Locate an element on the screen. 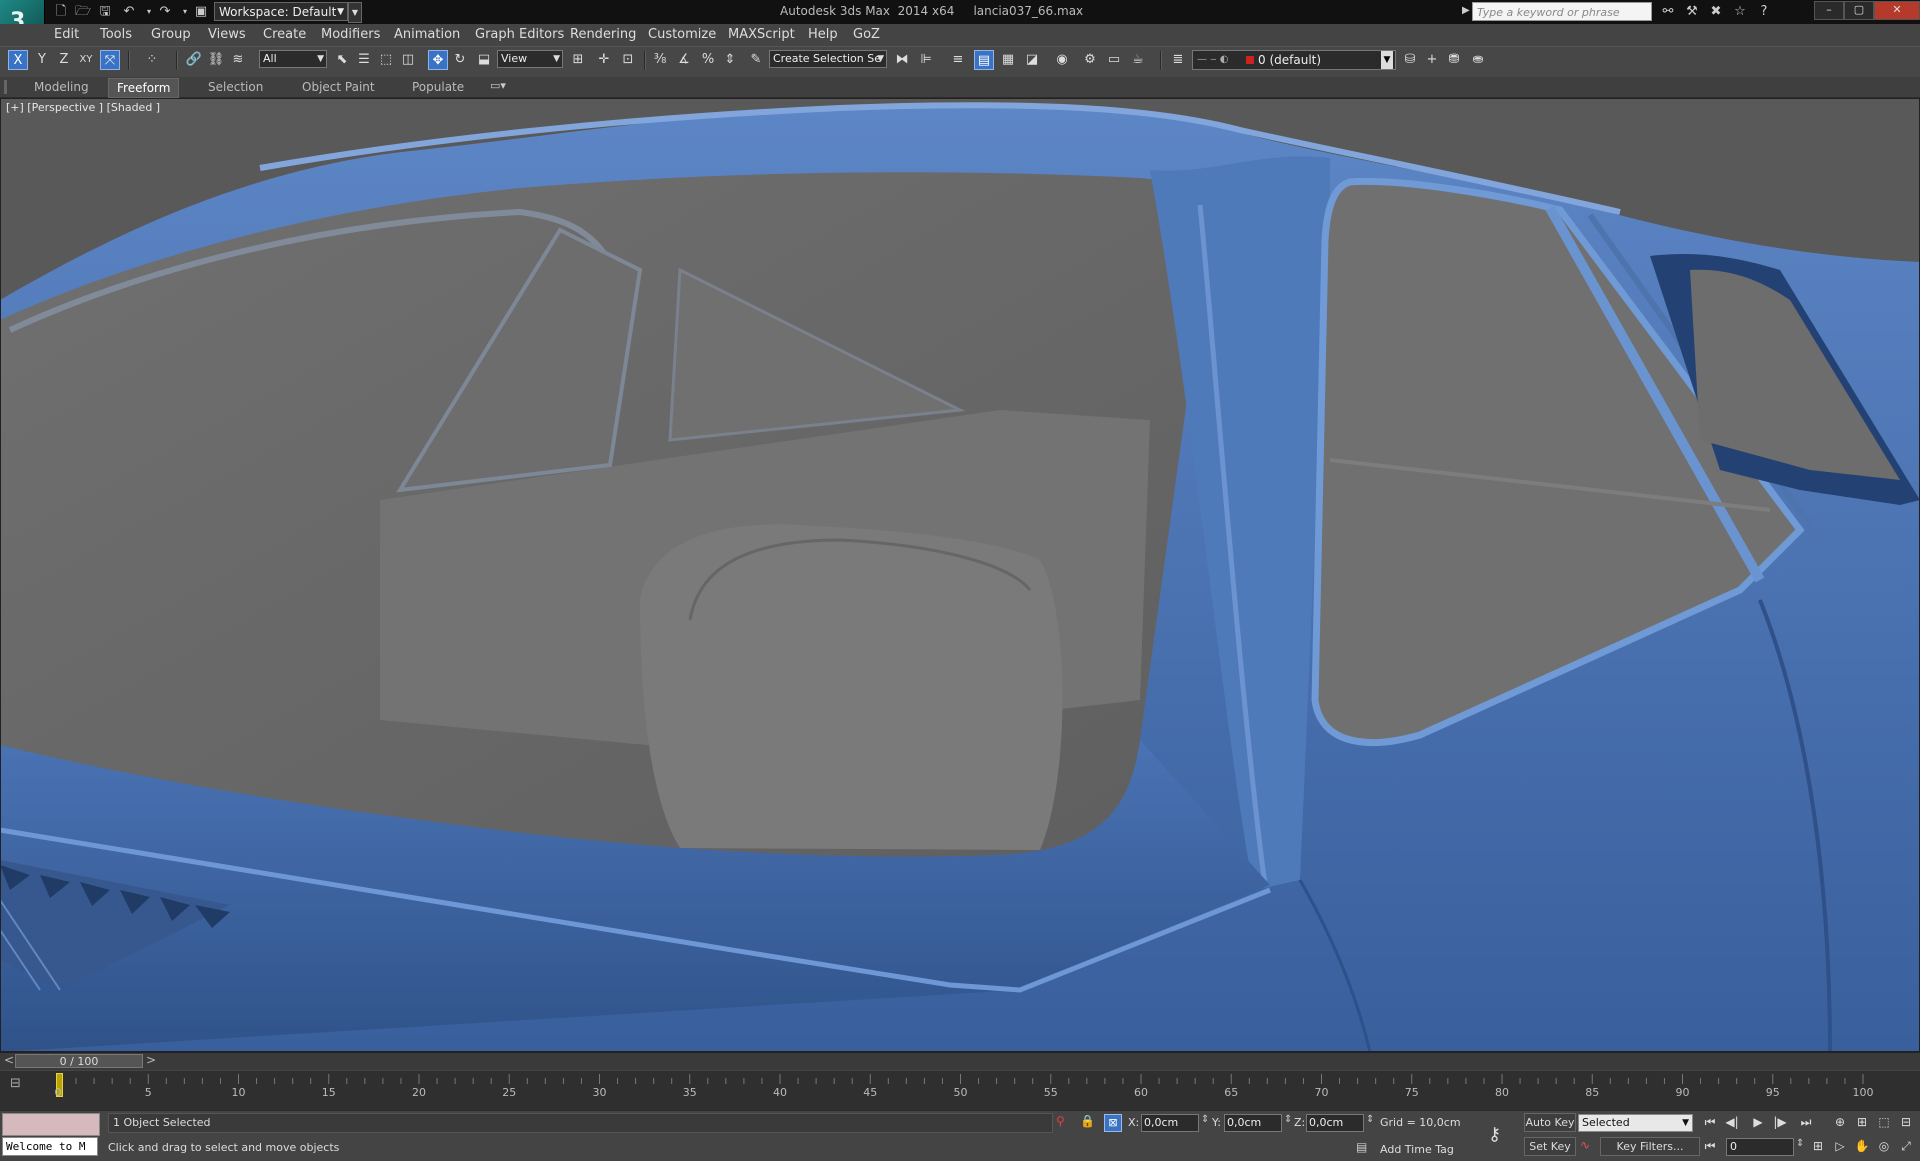 The image size is (1920, 1161). new-file-icon: 🗋 is located at coordinates (61, 12).